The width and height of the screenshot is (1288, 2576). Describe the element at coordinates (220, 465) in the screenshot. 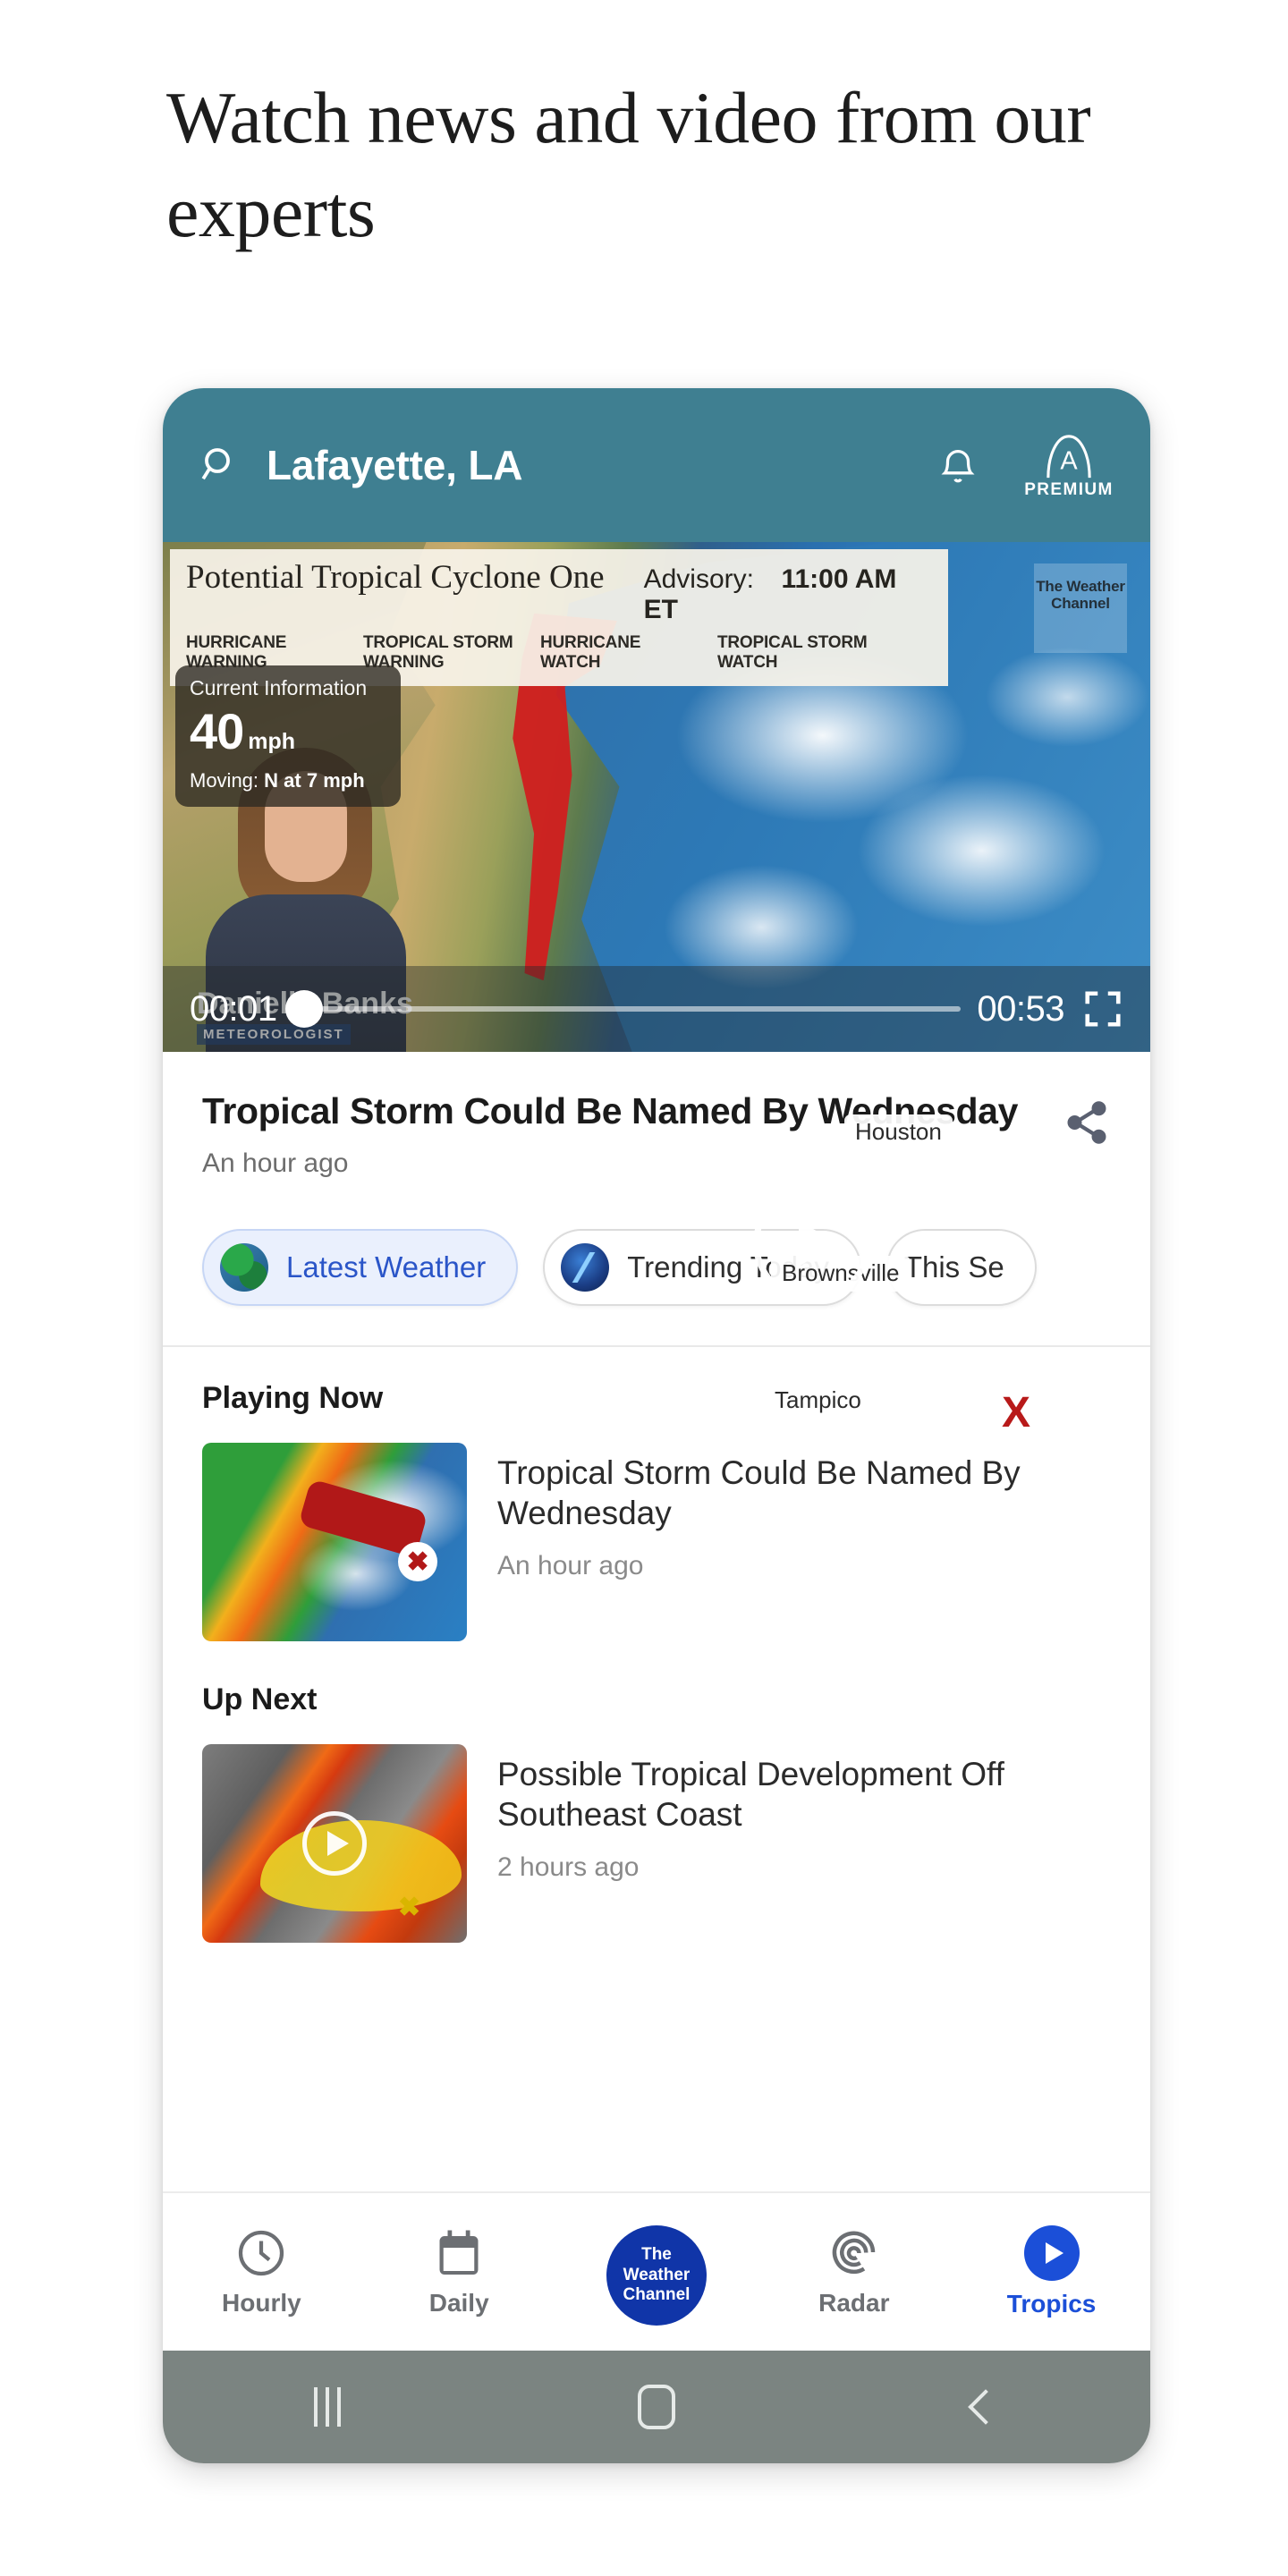

I see `search-icon` at that location.